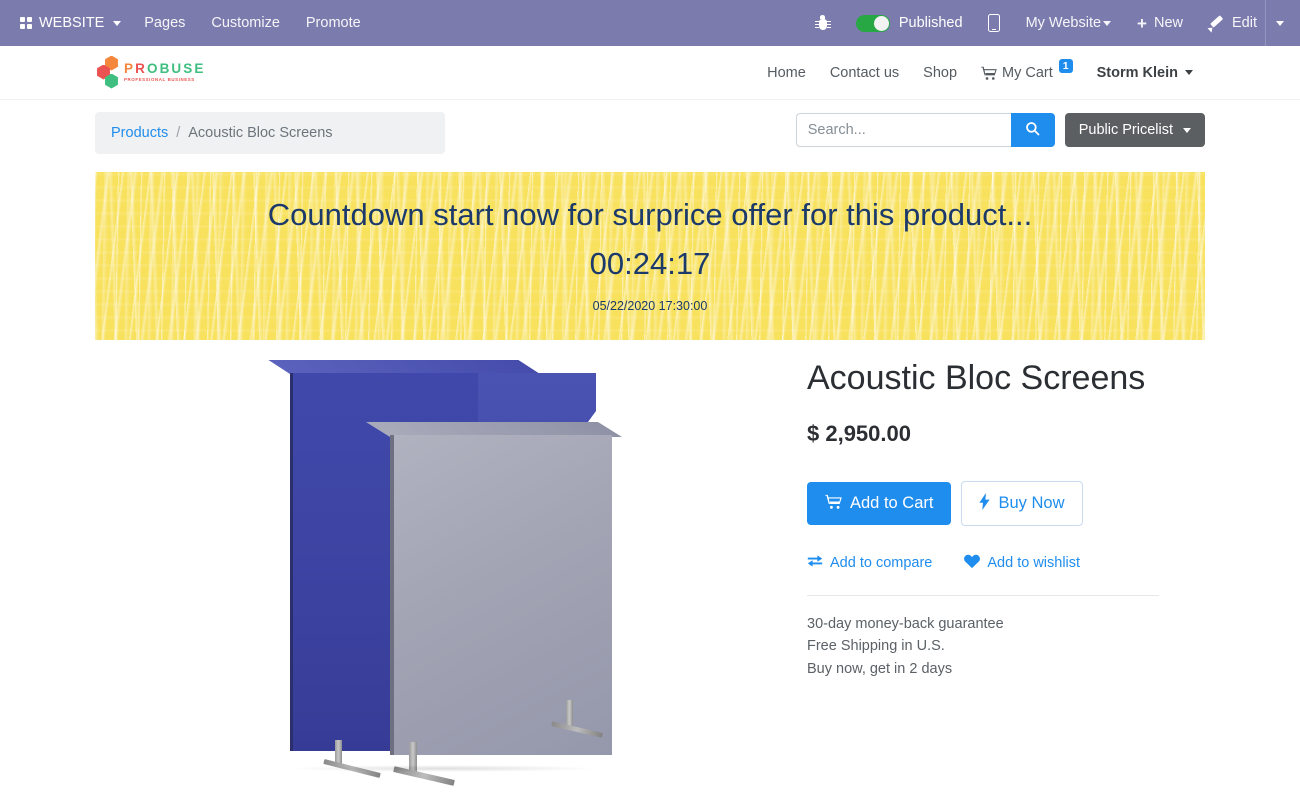 The width and height of the screenshot is (1300, 810). I want to click on bug-icon, so click(822, 23).